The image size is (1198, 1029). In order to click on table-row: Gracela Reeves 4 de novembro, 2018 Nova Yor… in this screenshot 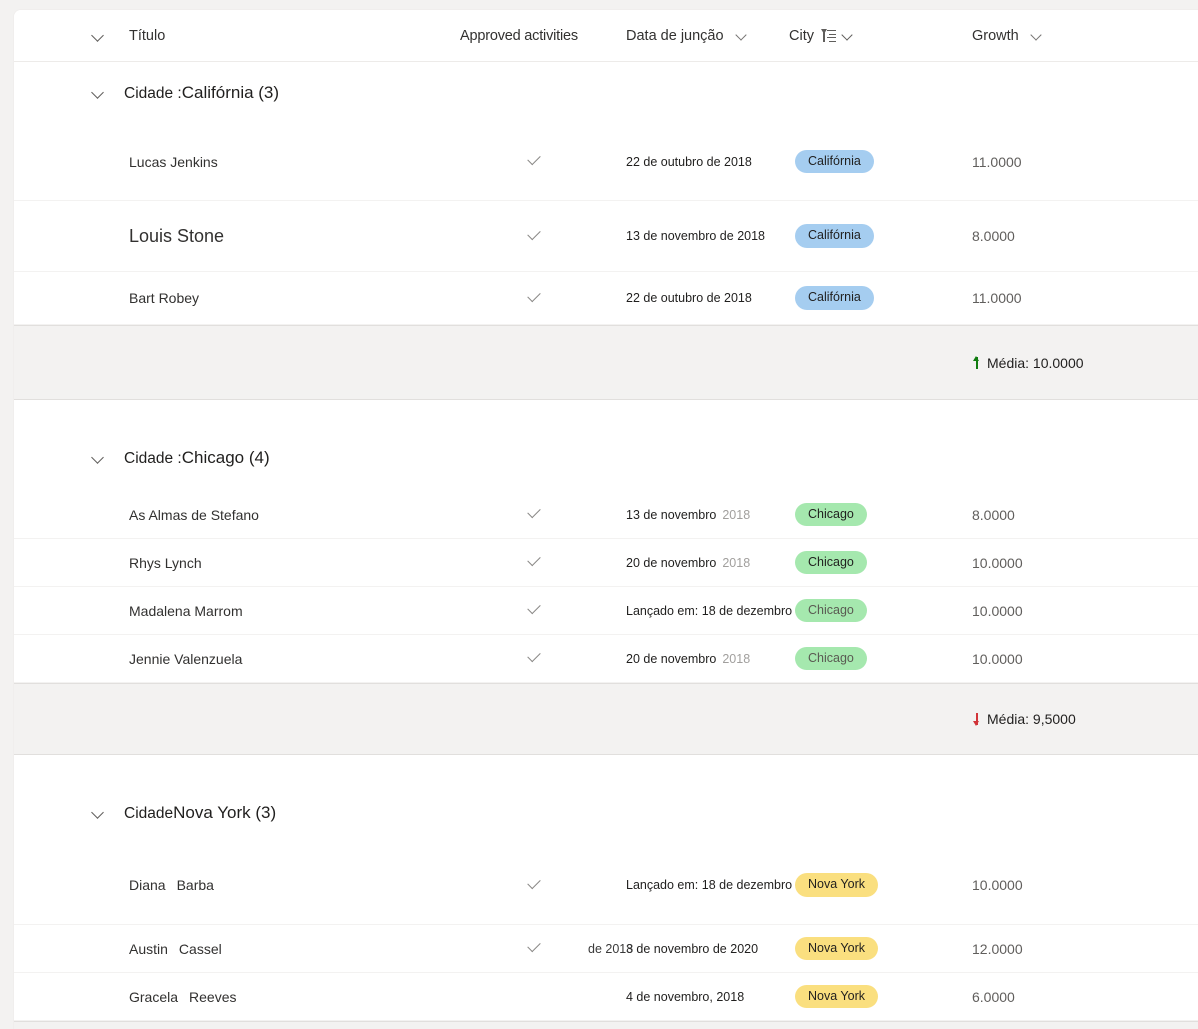, I will do `click(606, 997)`.